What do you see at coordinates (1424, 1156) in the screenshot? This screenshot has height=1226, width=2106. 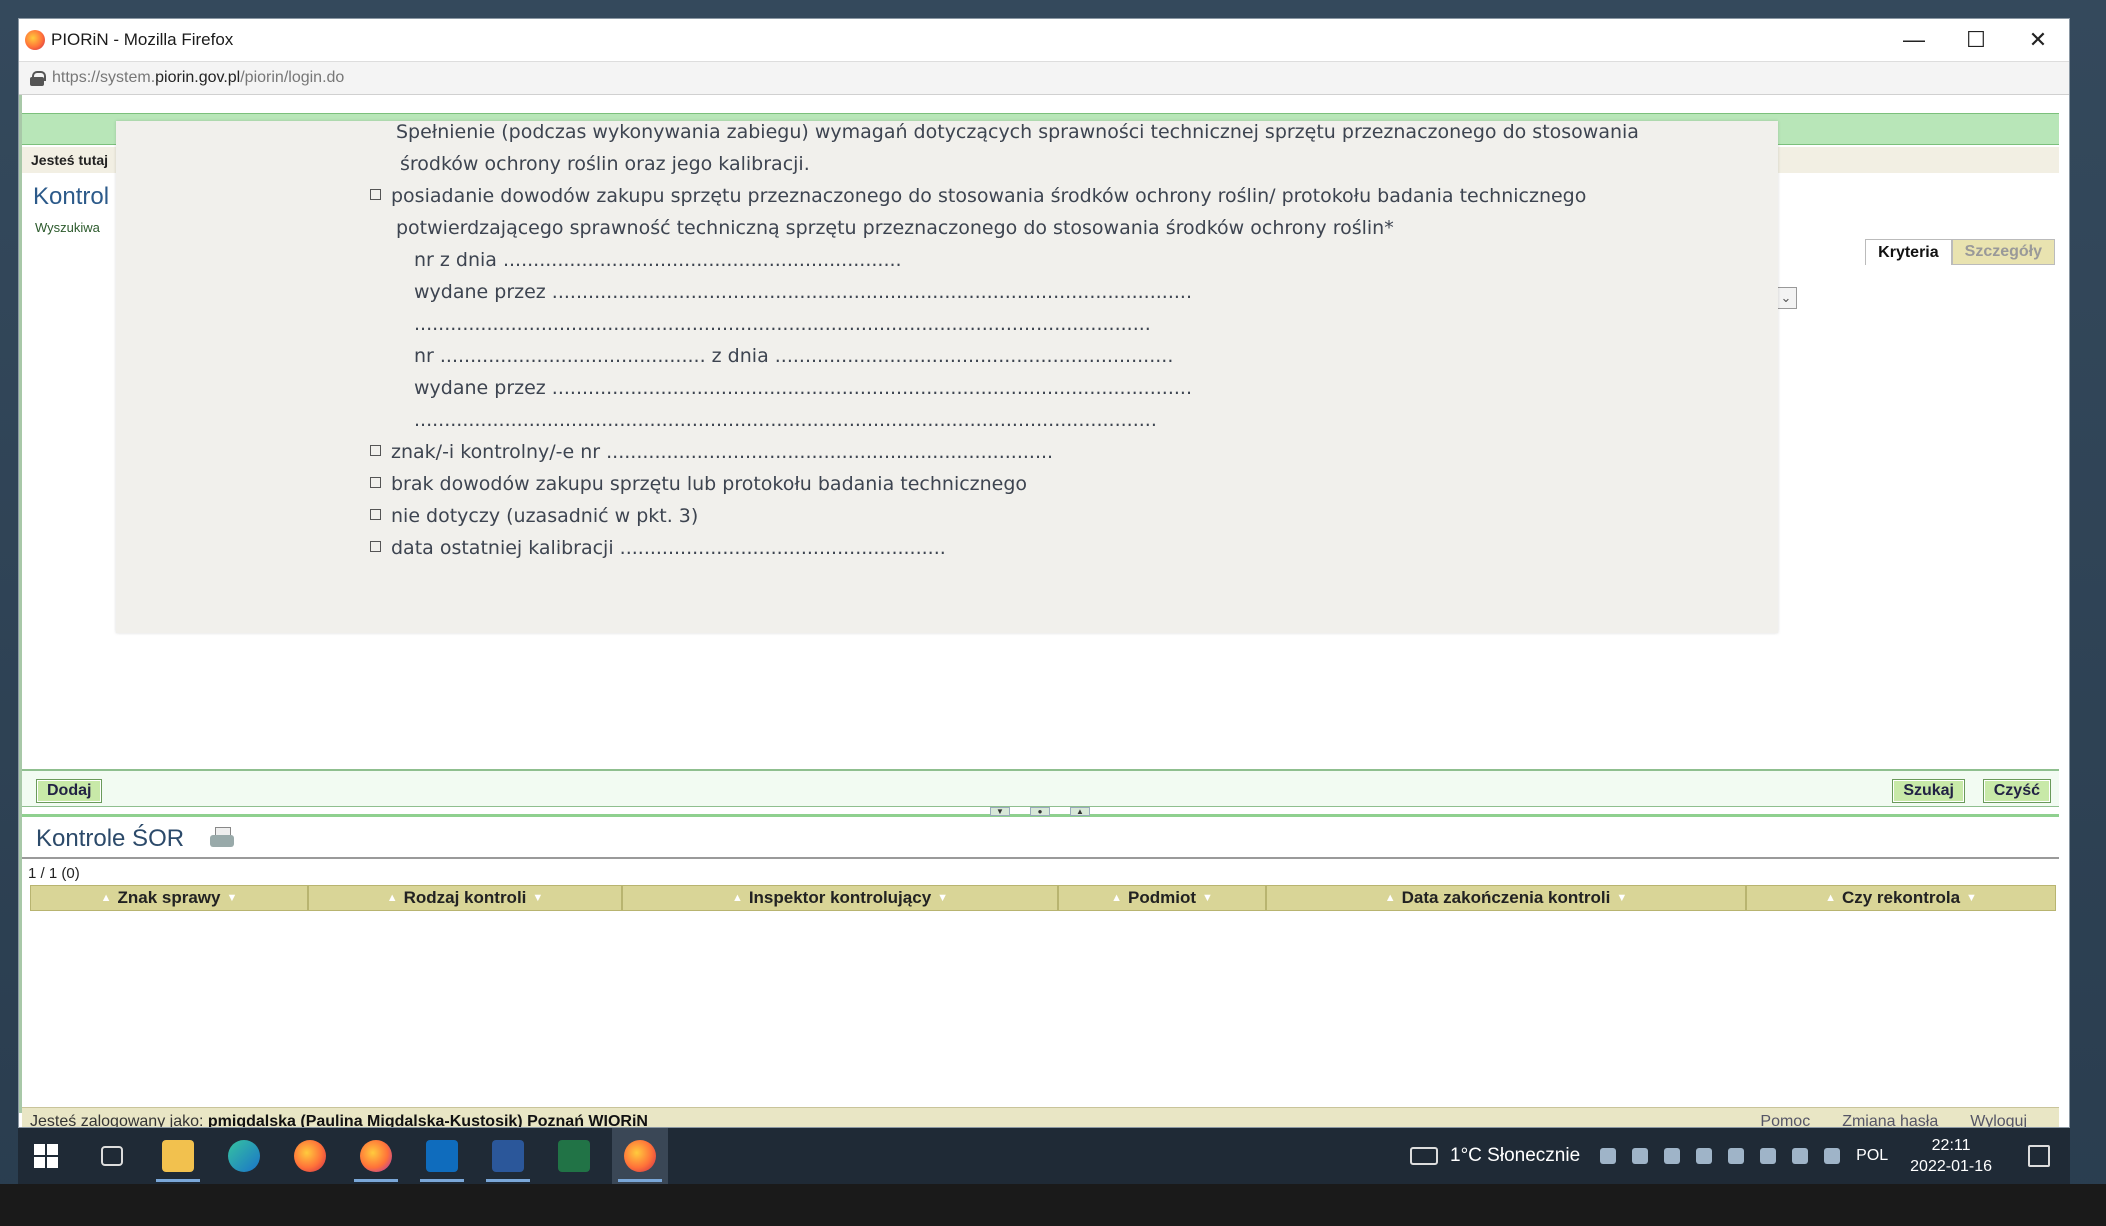 I see `weather-icon` at bounding box center [1424, 1156].